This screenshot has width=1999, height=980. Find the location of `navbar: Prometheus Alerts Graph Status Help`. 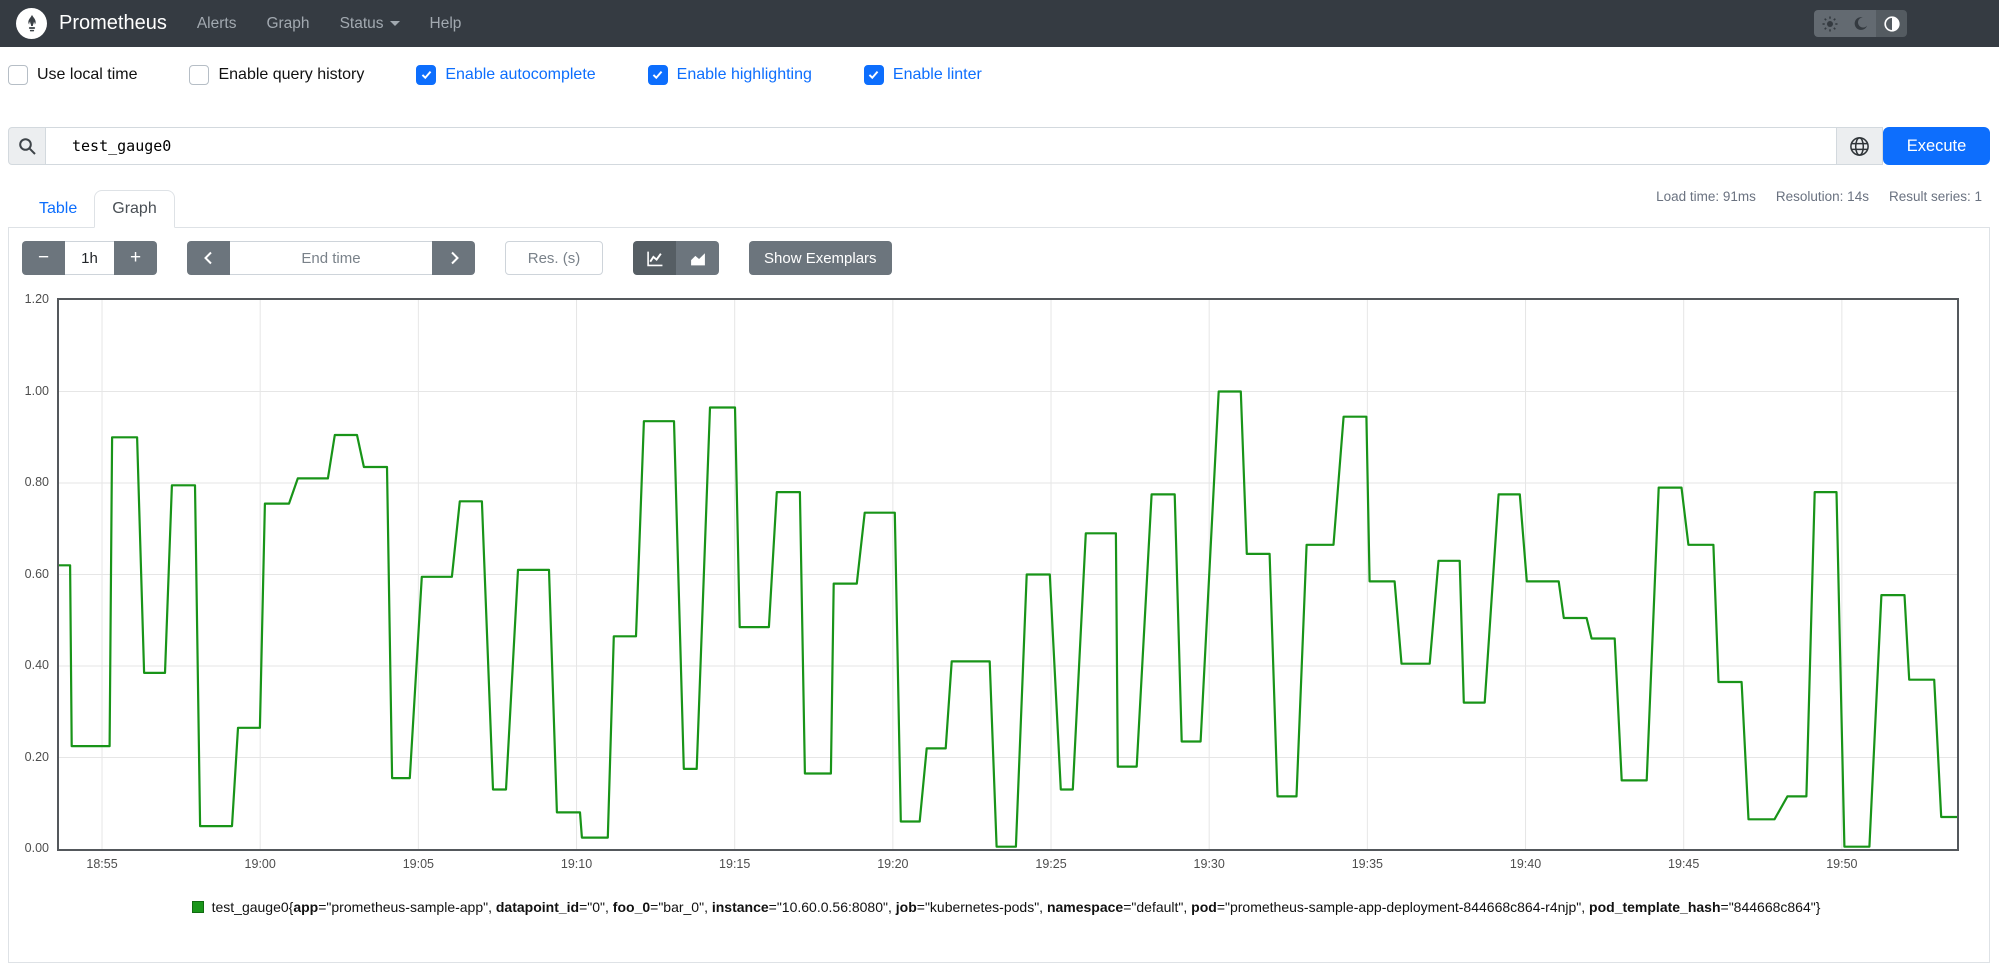

navbar: Prometheus Alerts Graph Status Help is located at coordinates (999, 23).